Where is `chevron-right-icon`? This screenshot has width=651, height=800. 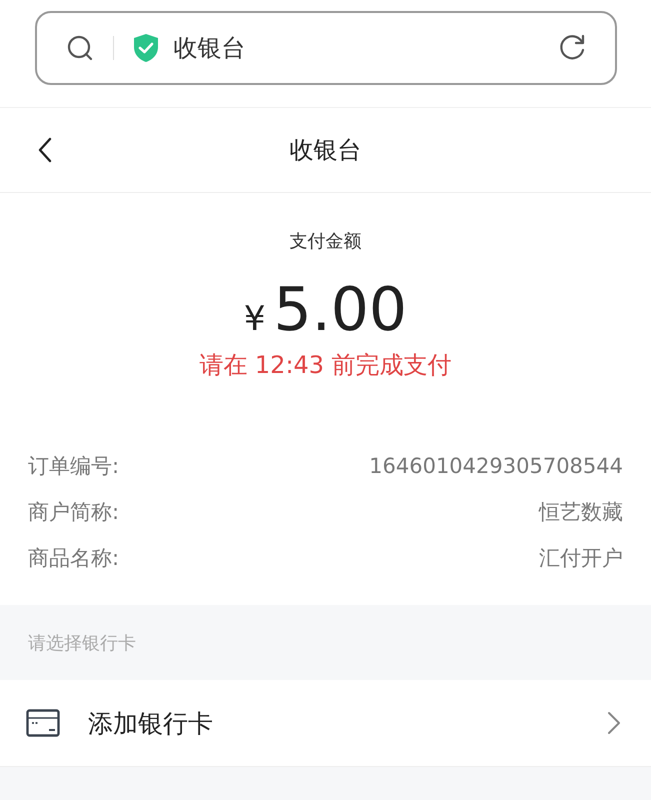
chevron-right-icon is located at coordinates (614, 723).